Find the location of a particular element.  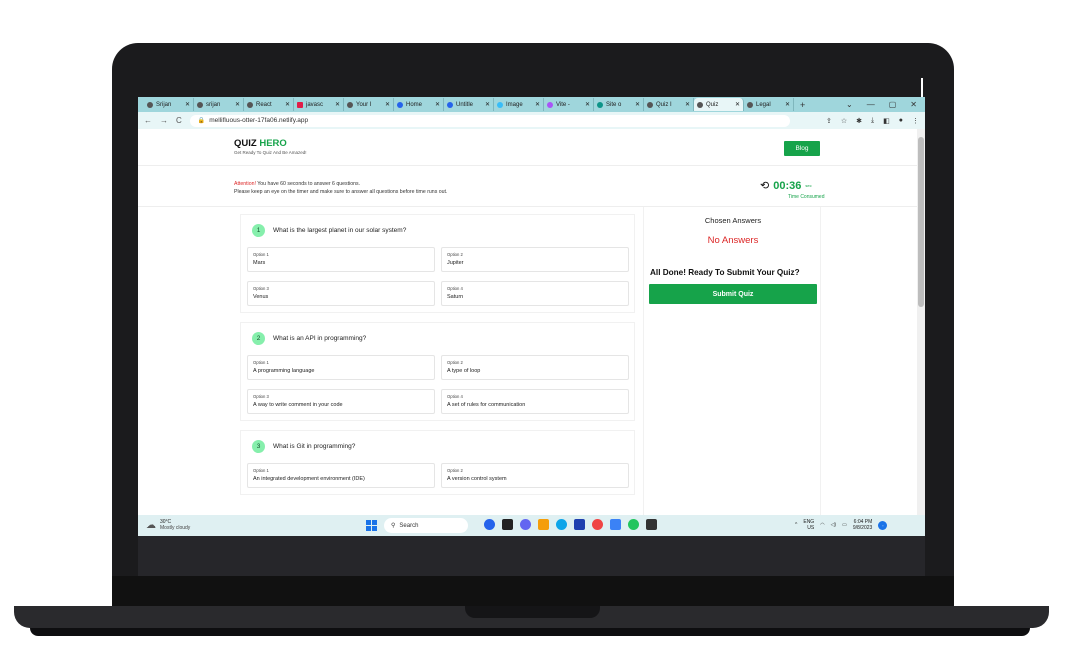

browser-tab: Site o ✕ is located at coordinates (619, 104).